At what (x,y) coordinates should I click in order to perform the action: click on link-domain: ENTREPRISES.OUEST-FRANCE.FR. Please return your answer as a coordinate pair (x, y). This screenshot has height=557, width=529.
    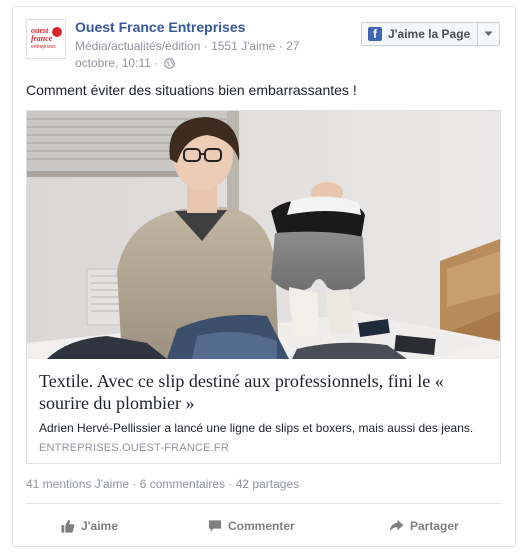
    Looking at the image, I should click on (134, 448).